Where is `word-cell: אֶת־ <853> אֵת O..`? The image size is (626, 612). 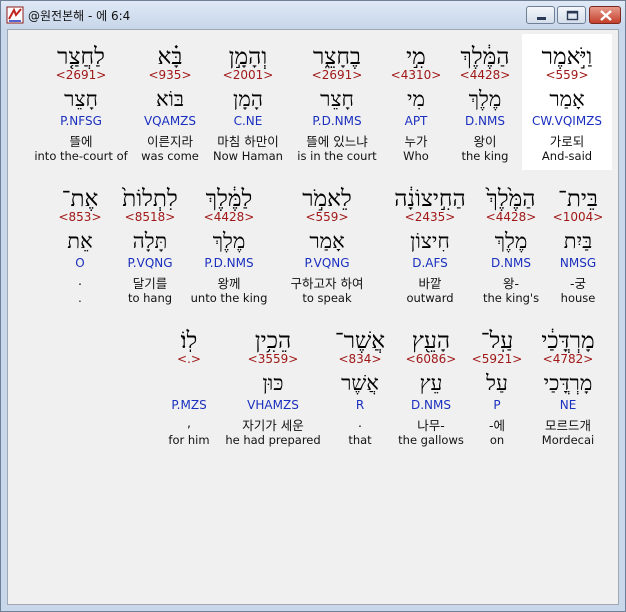
word-cell: אֶת־ <853> אֵת O.. is located at coordinates (80, 244).